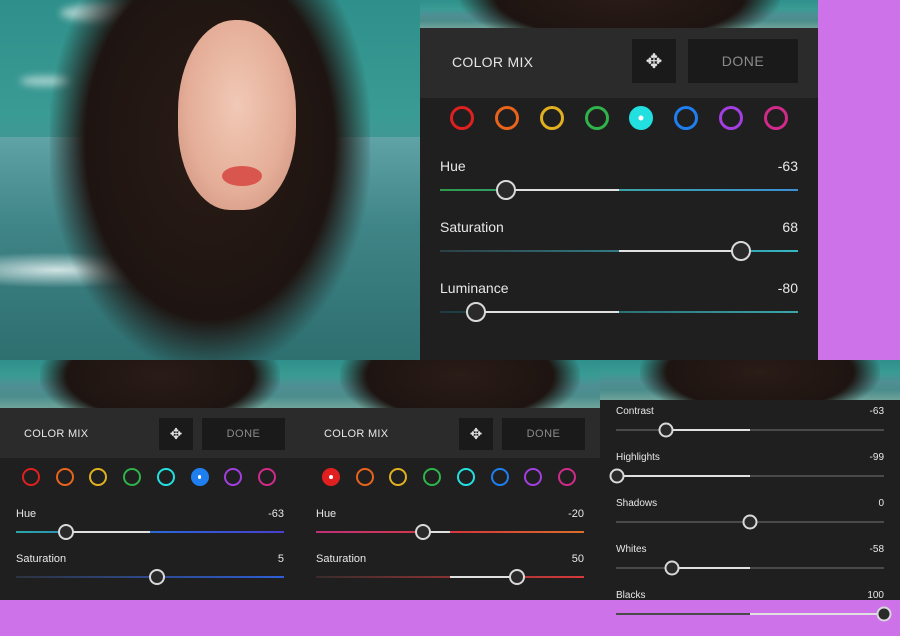 Image resolution: width=900 pixels, height=636 pixels. I want to click on slider-label: Blacks, so click(631, 595).